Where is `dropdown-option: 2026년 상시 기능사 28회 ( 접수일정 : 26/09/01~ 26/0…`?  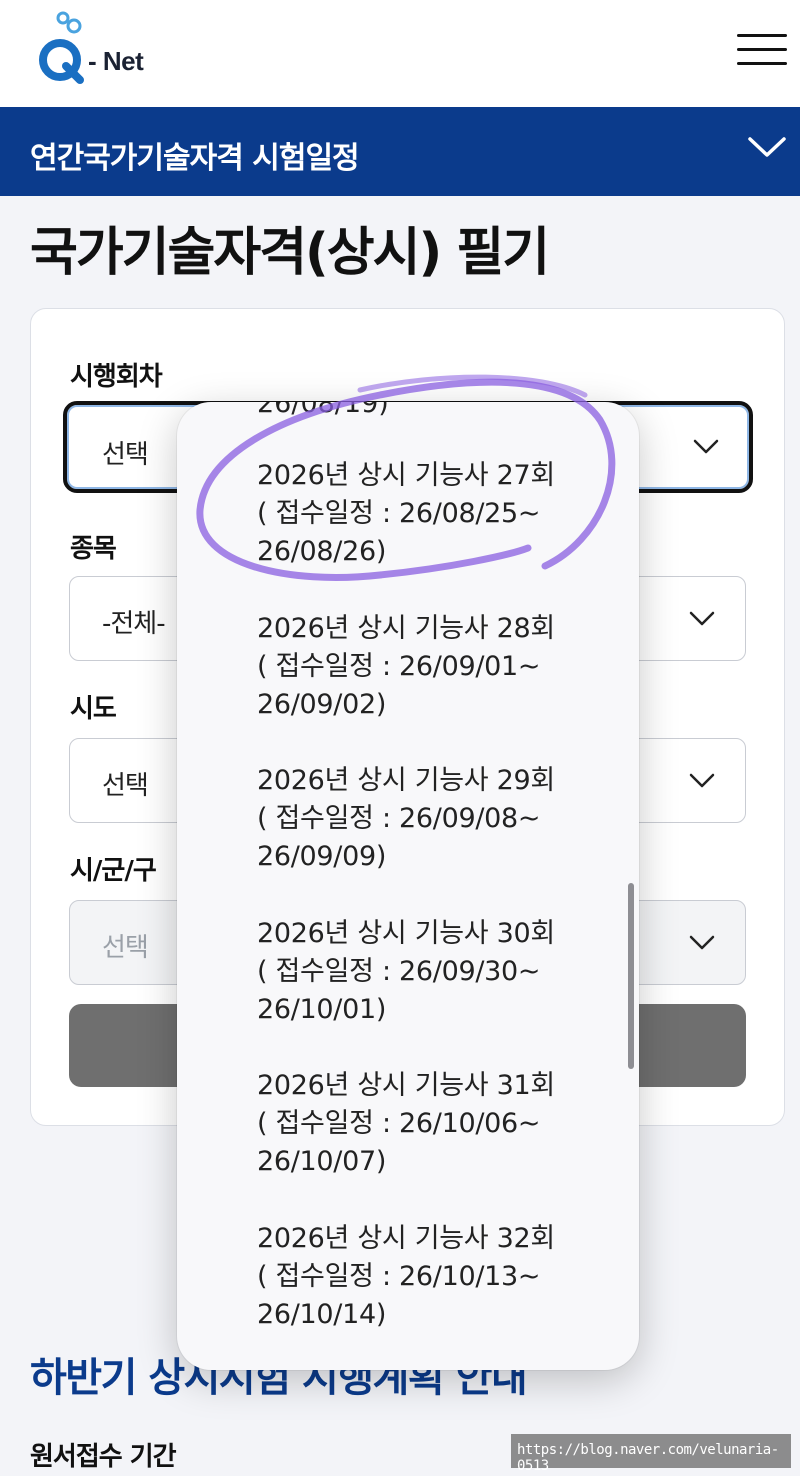 dropdown-option: 2026년 상시 기능사 28회 ( 접수일정 : 26/09/01~ 26/0… is located at coordinates (437, 686).